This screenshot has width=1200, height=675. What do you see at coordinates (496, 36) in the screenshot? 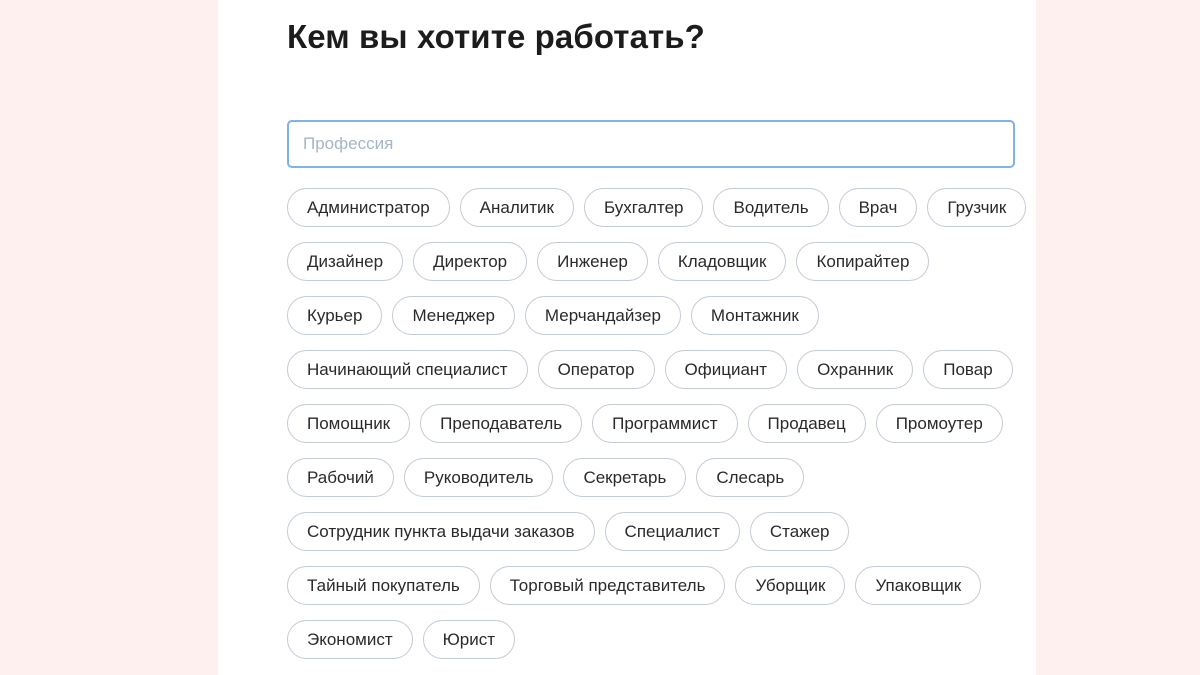
I see `page-title: Кем вы хотите работать?` at bounding box center [496, 36].